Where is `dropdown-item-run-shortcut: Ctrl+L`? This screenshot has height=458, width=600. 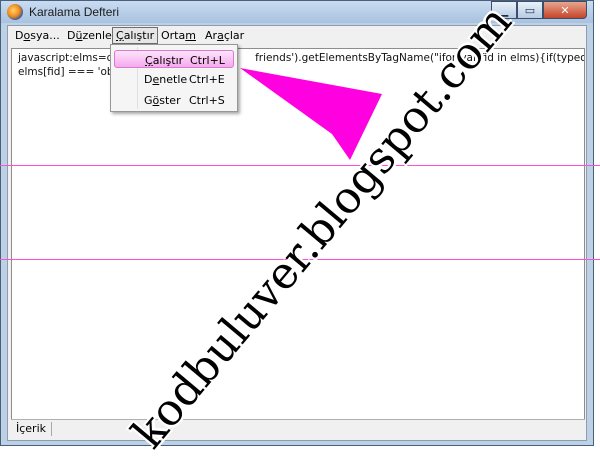
dropdown-item-run-shortcut: Ctrl+L is located at coordinates (207, 60).